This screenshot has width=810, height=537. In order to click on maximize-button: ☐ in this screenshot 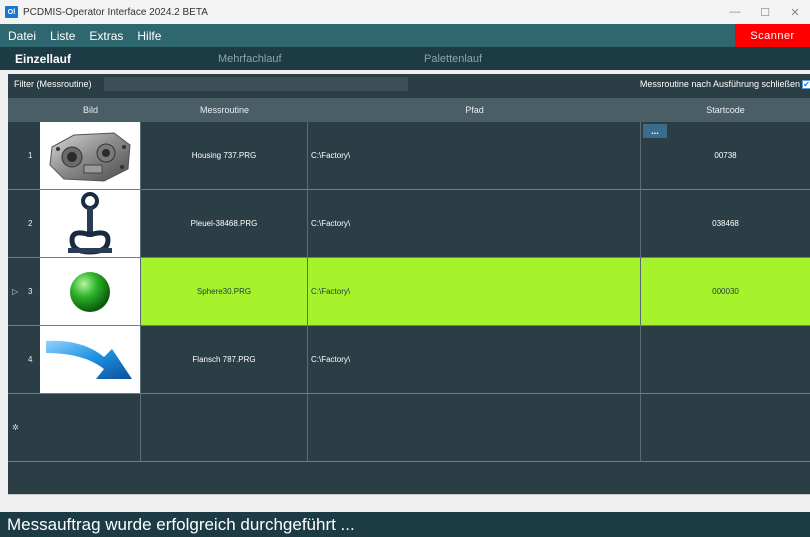, I will do `click(765, 12)`.